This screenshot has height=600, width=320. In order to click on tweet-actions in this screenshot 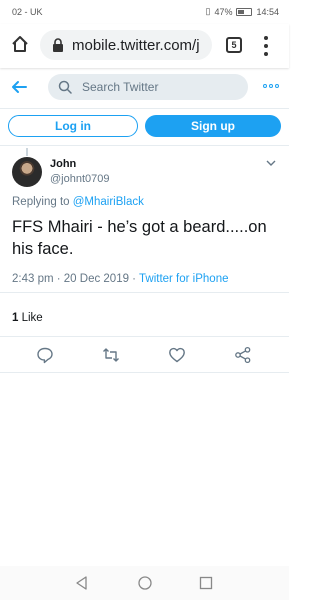, I will do `click(144, 355)`.